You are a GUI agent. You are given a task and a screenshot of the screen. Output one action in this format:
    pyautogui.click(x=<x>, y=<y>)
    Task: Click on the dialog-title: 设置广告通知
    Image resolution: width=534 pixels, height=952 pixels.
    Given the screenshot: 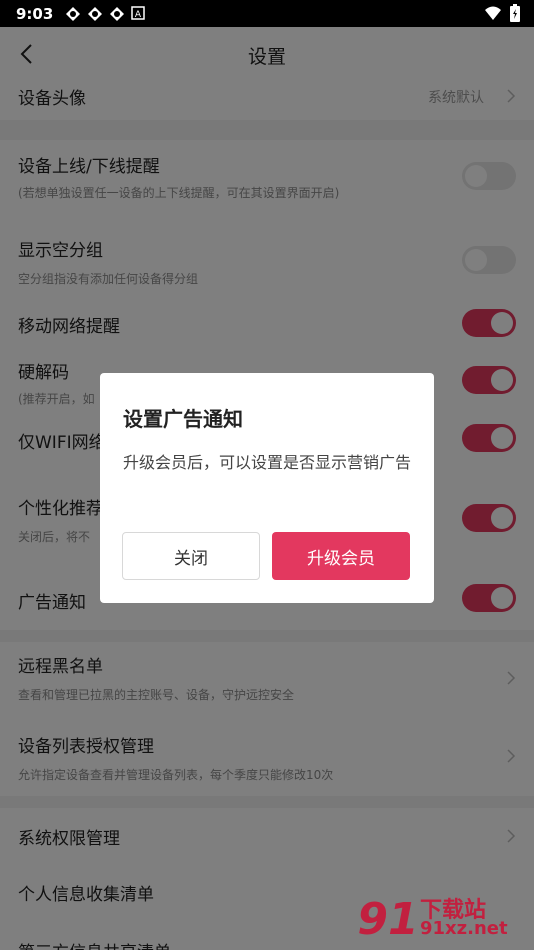 What is the action you would take?
    pyautogui.click(x=183, y=419)
    